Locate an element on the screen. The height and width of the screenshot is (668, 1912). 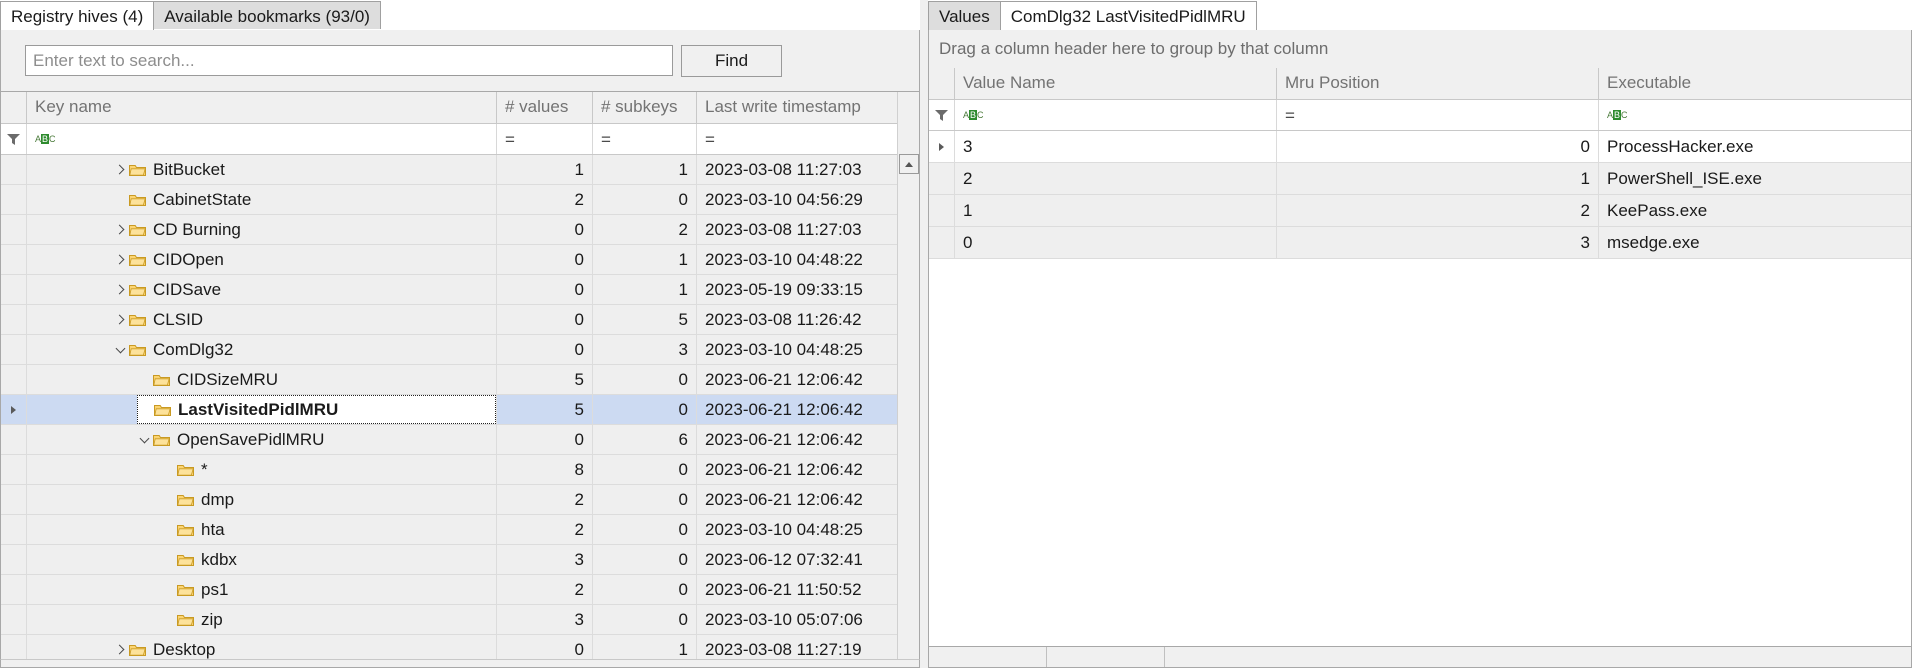
search-input is located at coordinates (349, 60).